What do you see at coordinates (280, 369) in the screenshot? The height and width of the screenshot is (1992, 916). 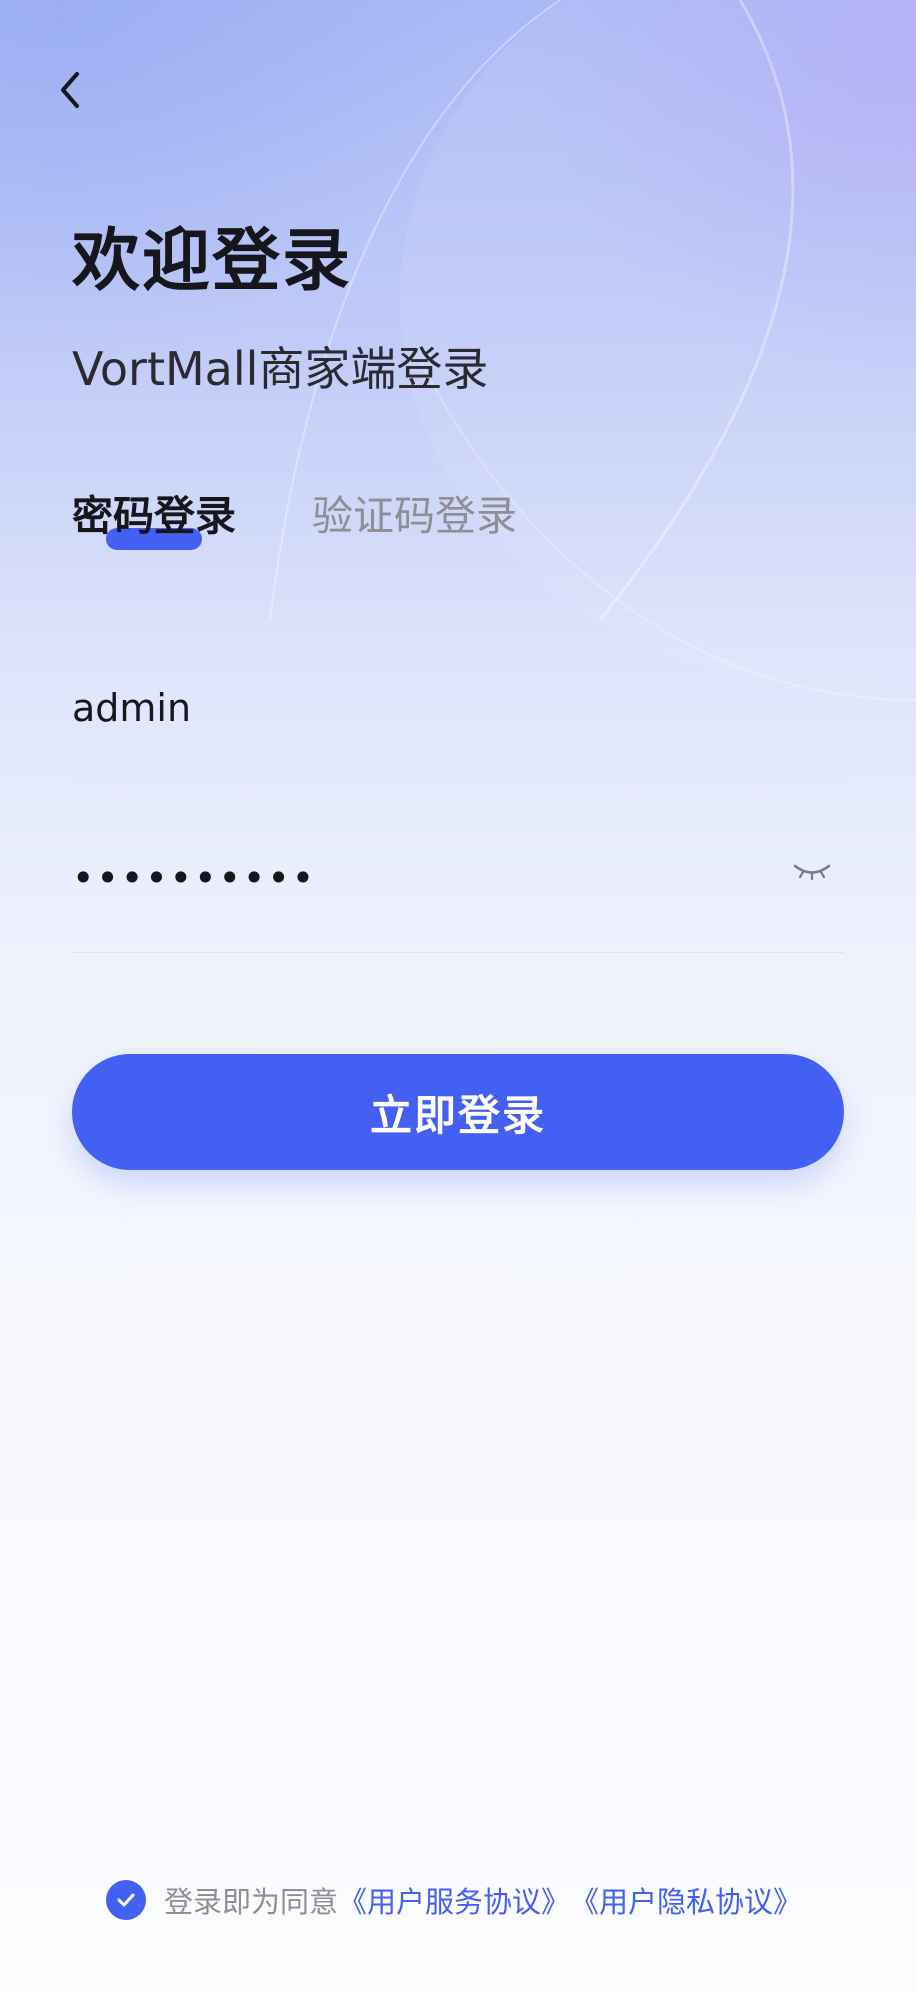 I see `page-subtitle: VortMall商家端登录` at bounding box center [280, 369].